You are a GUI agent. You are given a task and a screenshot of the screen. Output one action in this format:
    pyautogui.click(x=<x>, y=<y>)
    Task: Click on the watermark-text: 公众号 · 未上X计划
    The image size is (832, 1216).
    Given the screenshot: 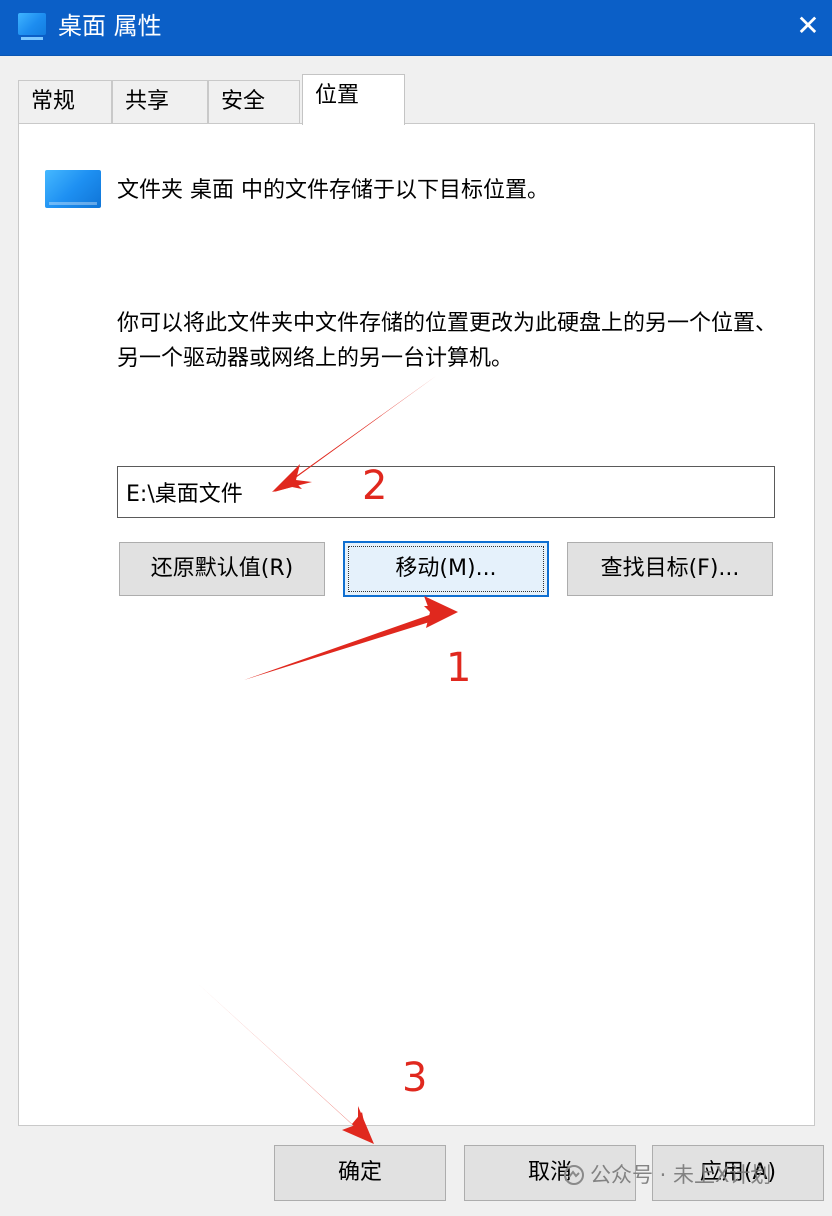 What is the action you would take?
    pyautogui.click(x=681, y=1175)
    